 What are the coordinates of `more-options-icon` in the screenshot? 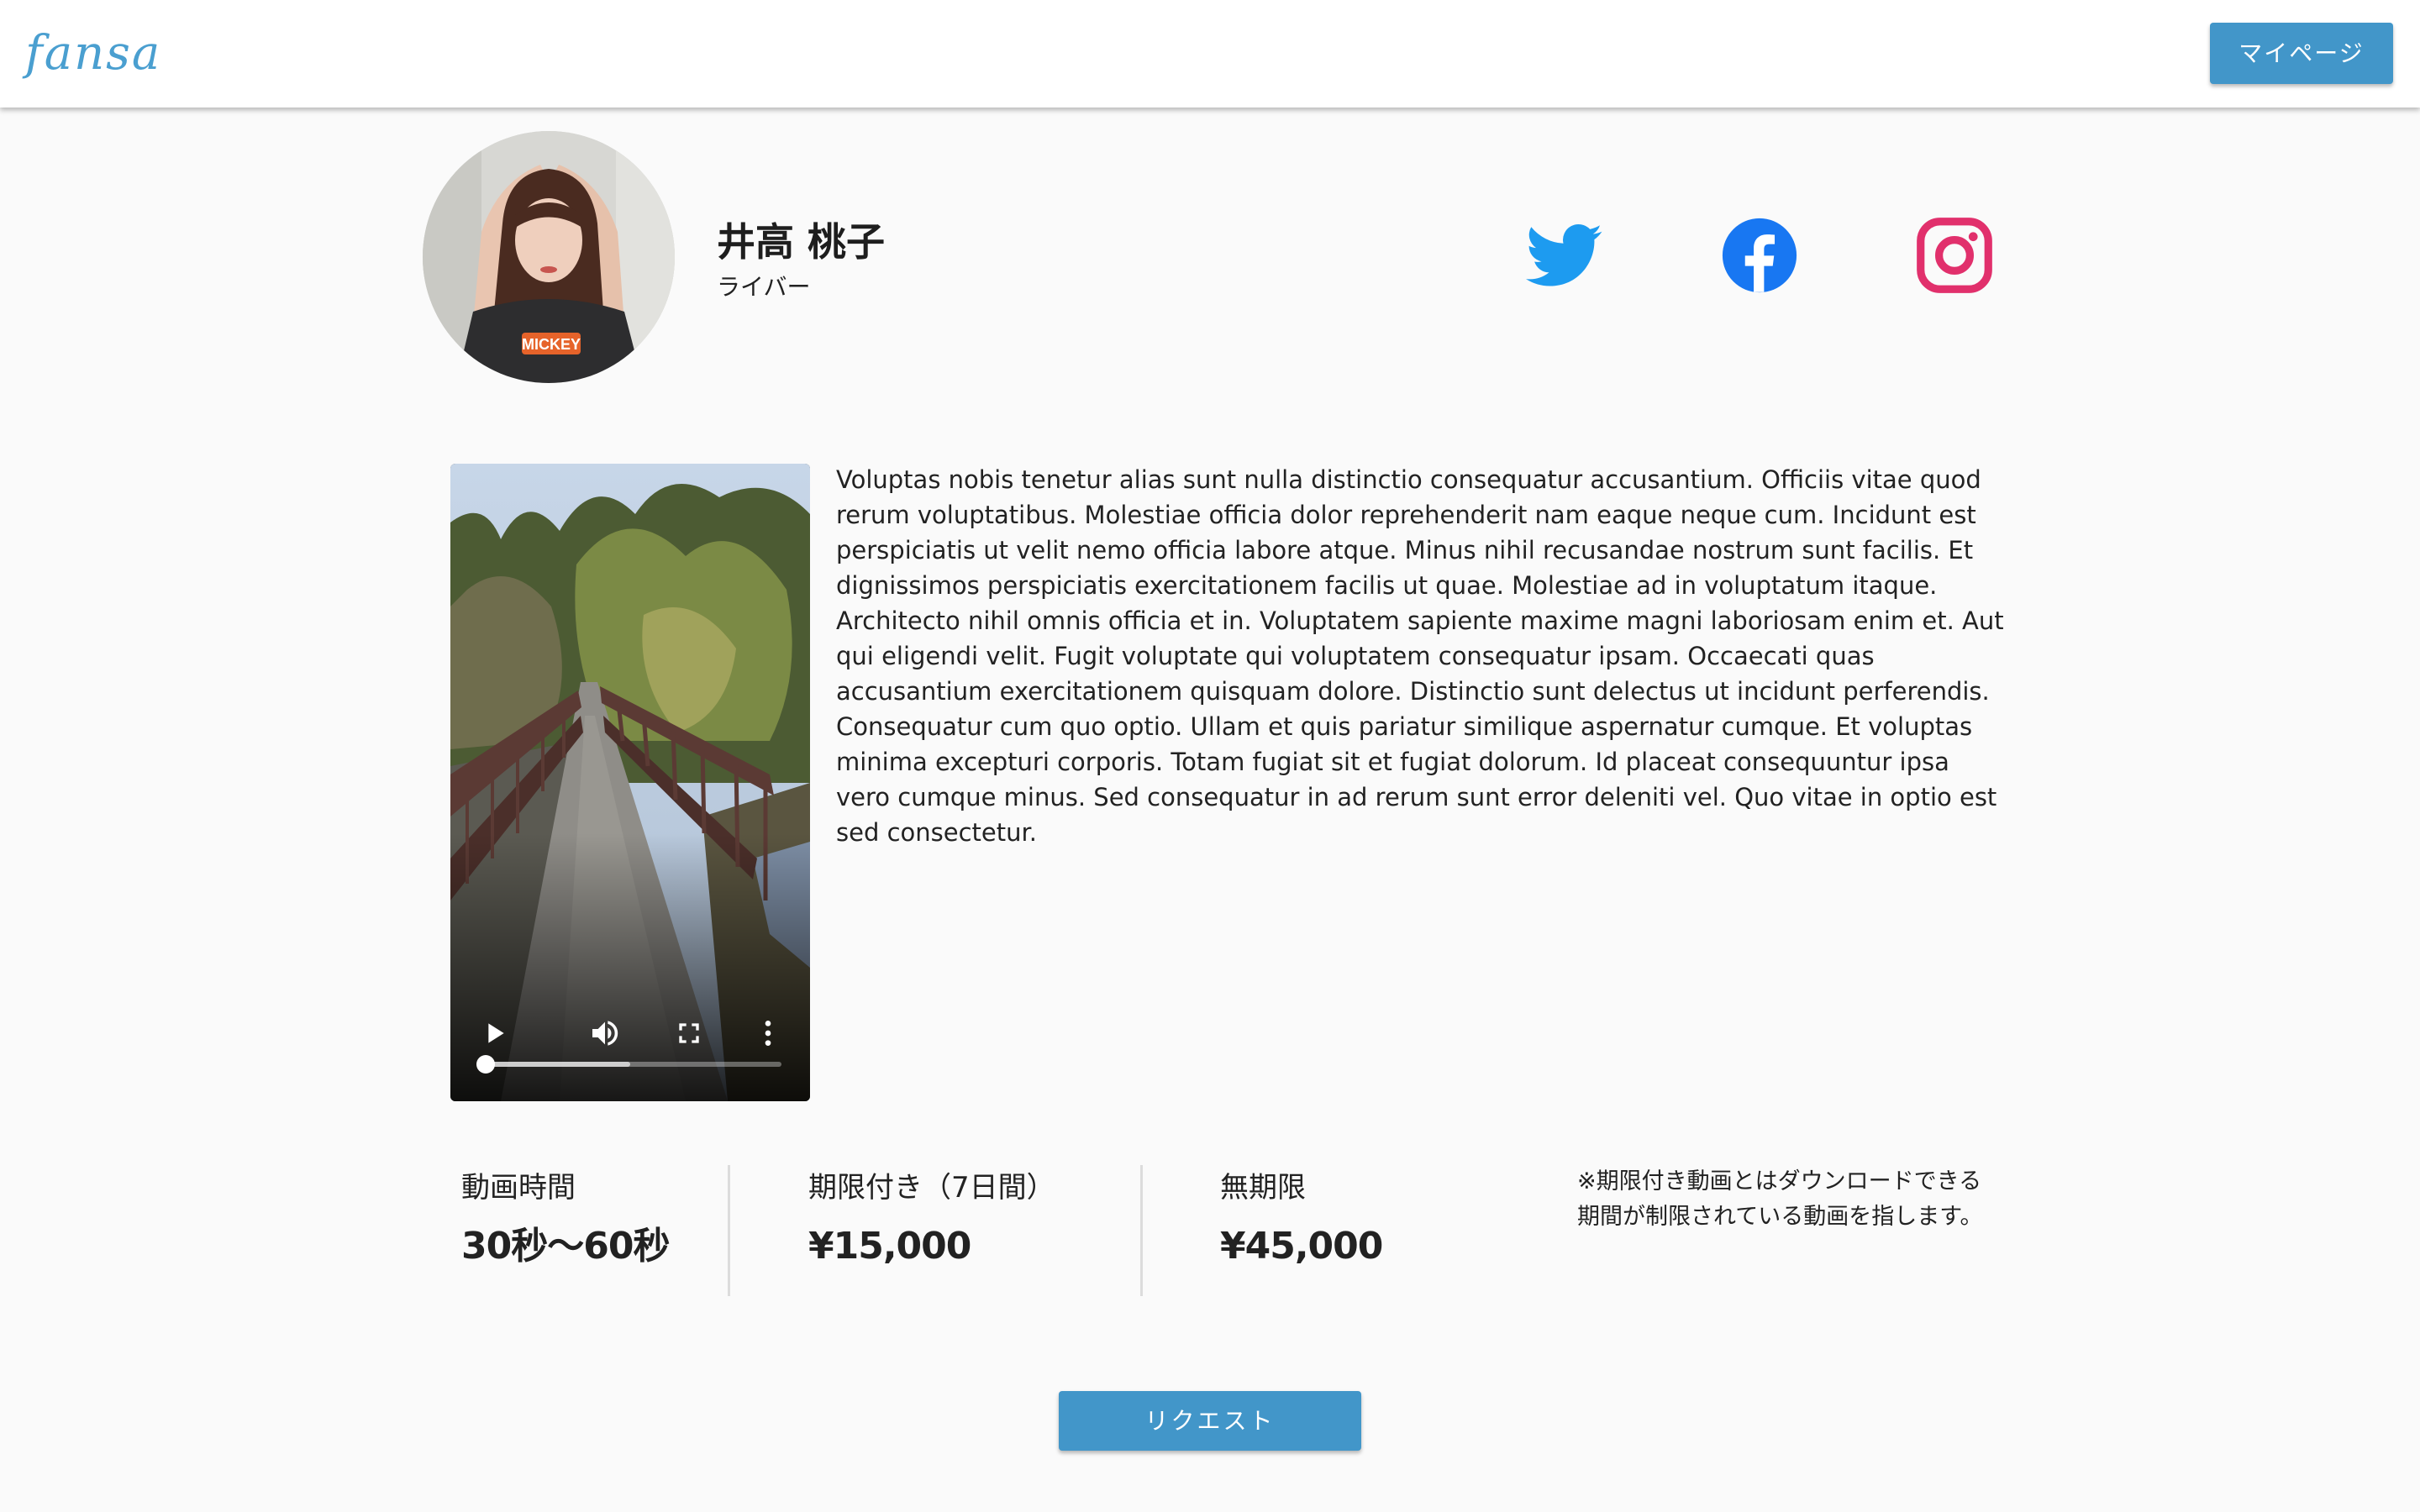 It's located at (768, 1033).